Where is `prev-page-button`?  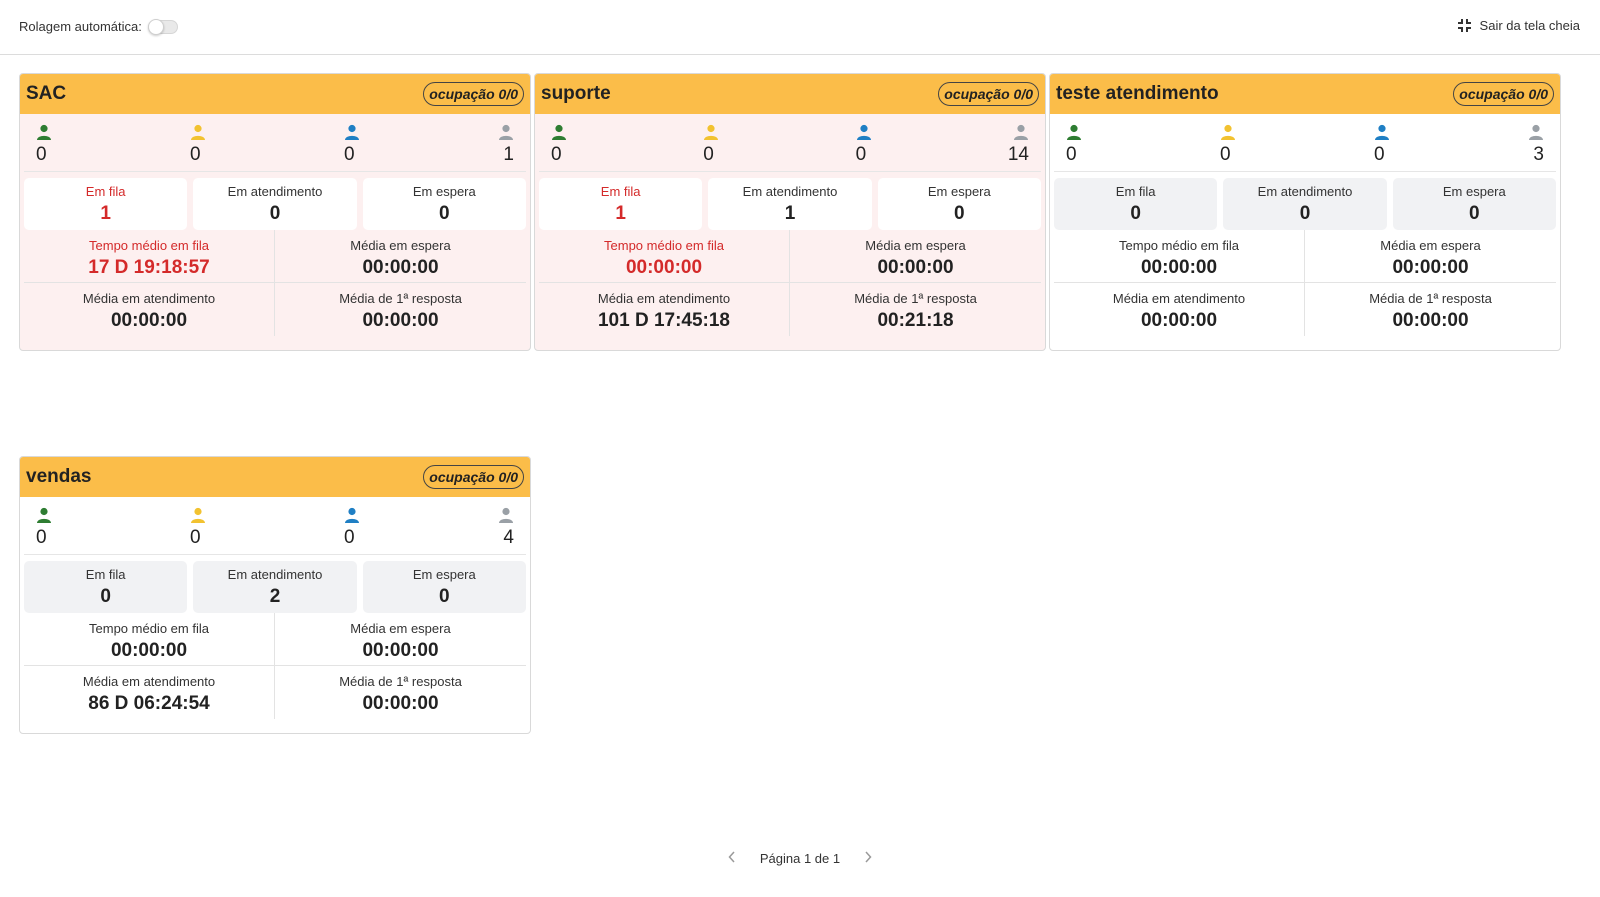
prev-page-button is located at coordinates (732, 858).